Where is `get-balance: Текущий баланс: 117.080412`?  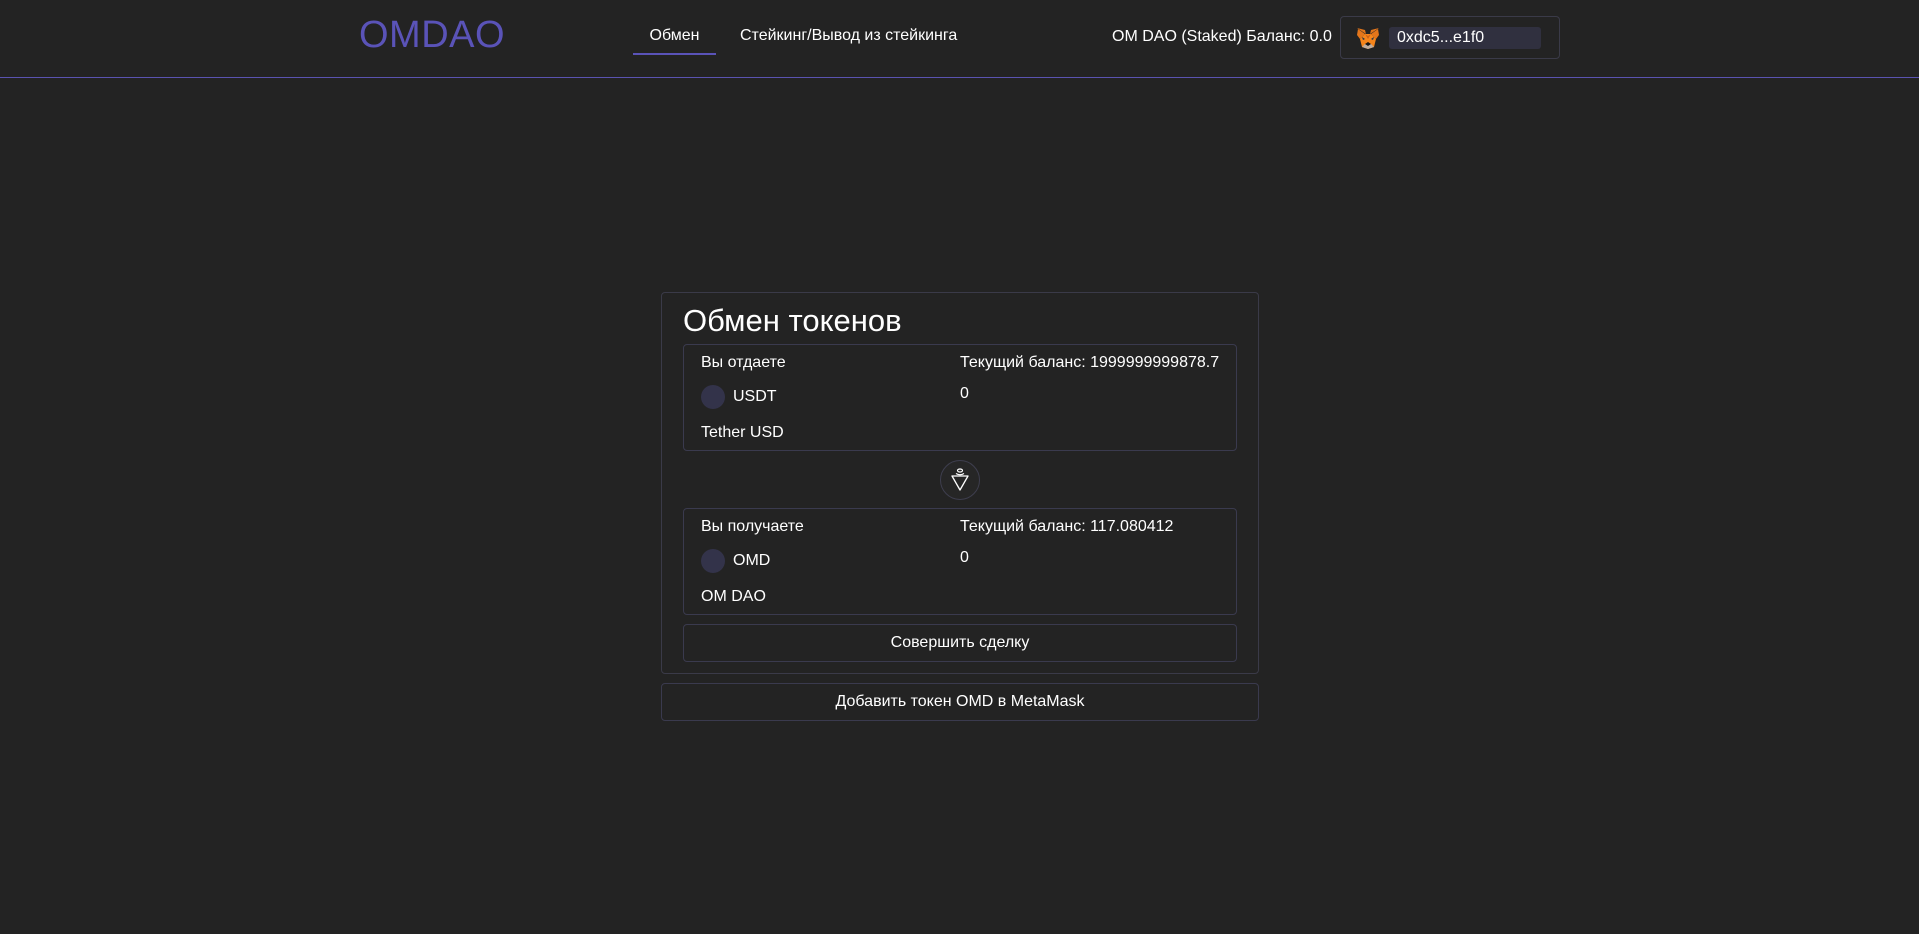 get-balance: Текущий баланс: 117.080412 is located at coordinates (1067, 526).